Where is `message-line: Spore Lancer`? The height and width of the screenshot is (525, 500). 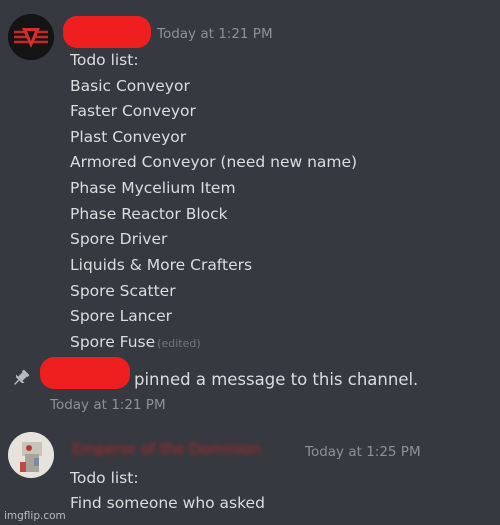 message-line: Spore Lancer is located at coordinates (121, 316).